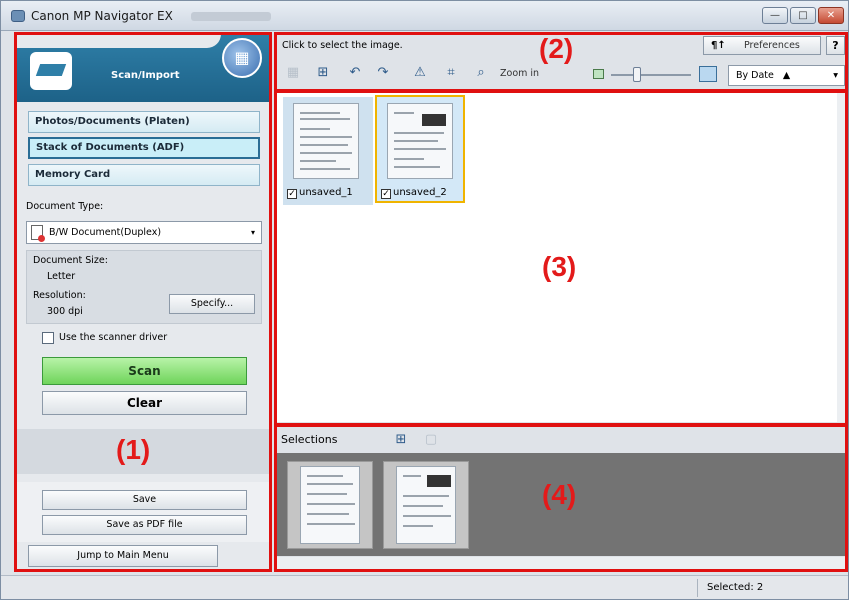 The image size is (849, 600). What do you see at coordinates (803, 15) in the screenshot?
I see `maximize-button: □` at bounding box center [803, 15].